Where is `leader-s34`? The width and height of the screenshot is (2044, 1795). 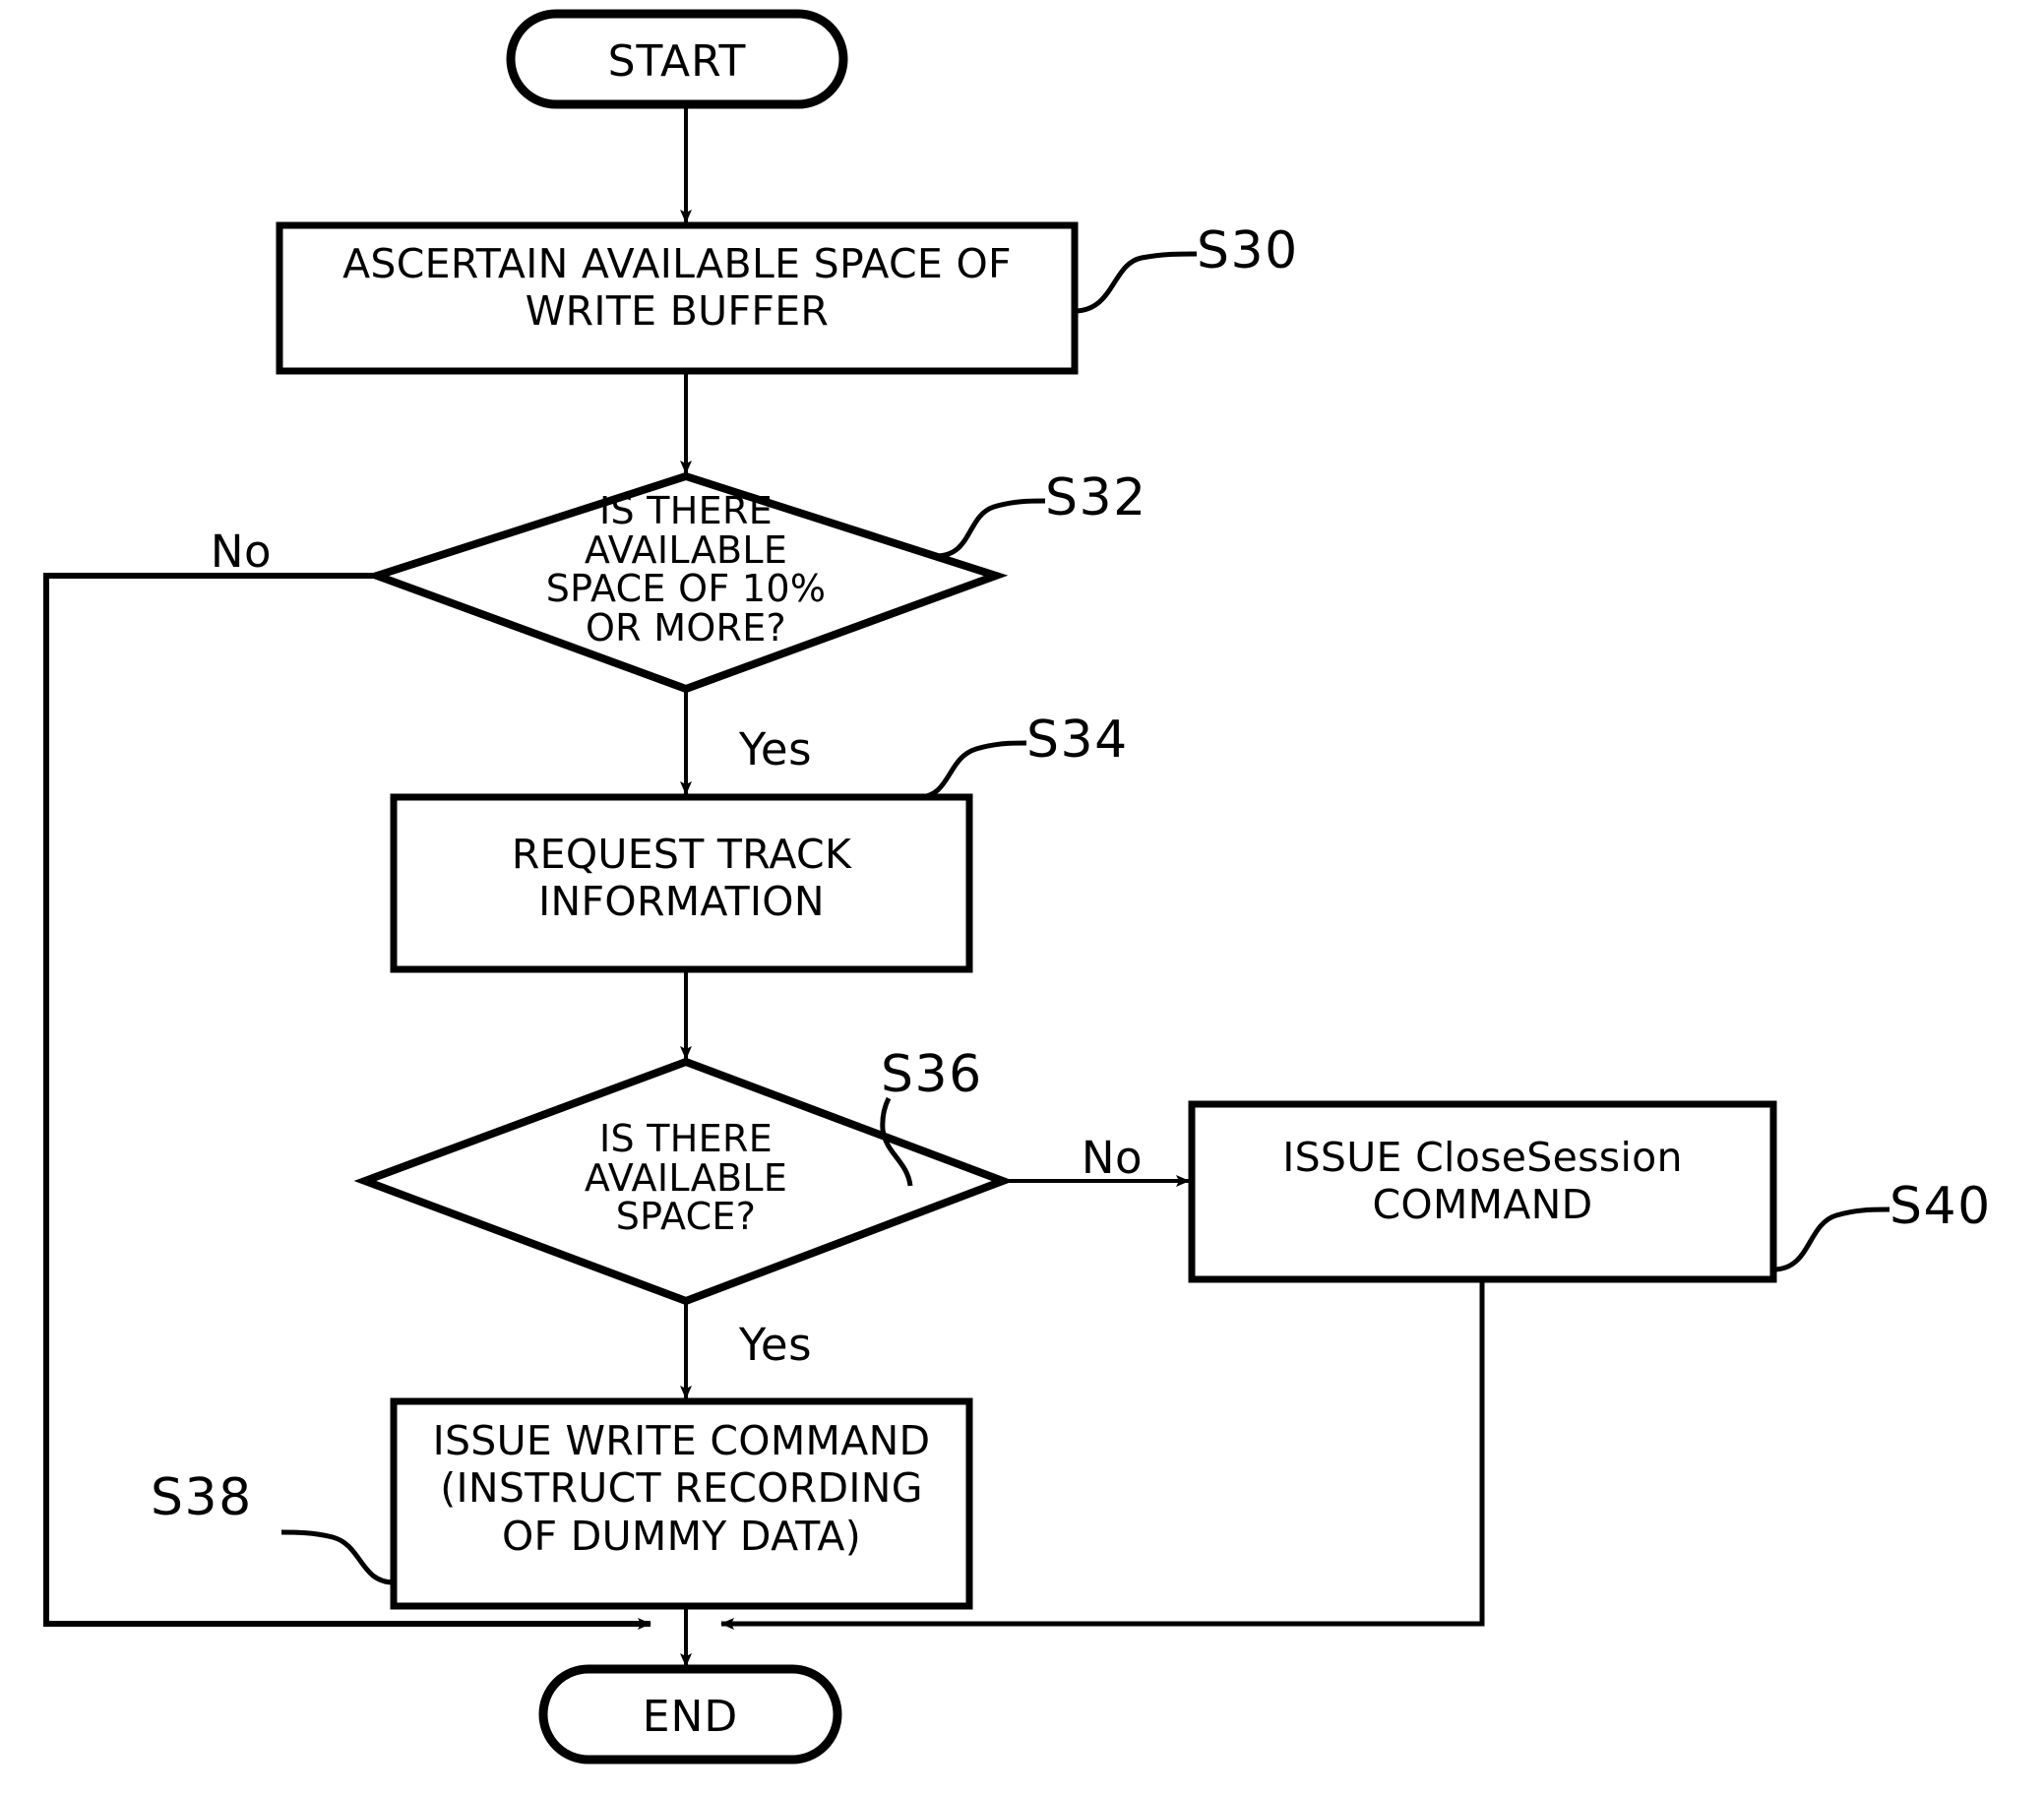
leader-s34 is located at coordinates (972, 770).